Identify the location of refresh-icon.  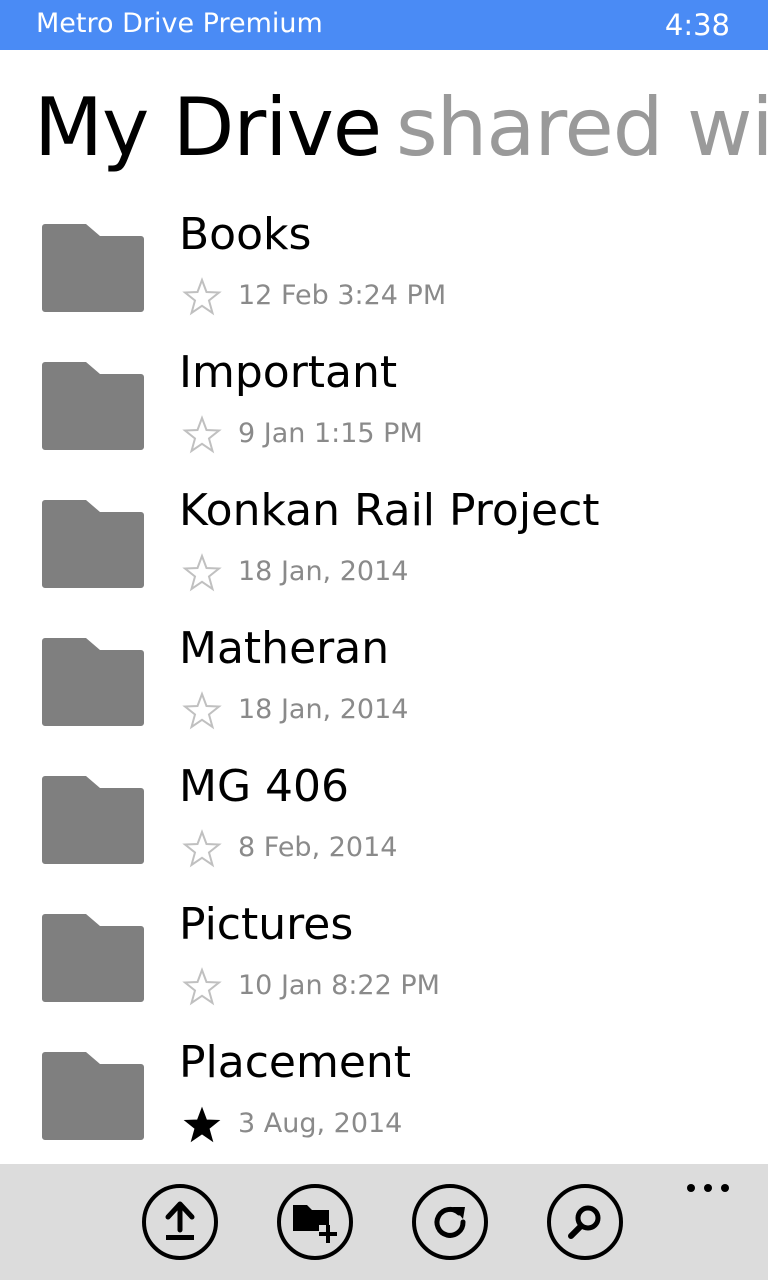
(450, 1222).